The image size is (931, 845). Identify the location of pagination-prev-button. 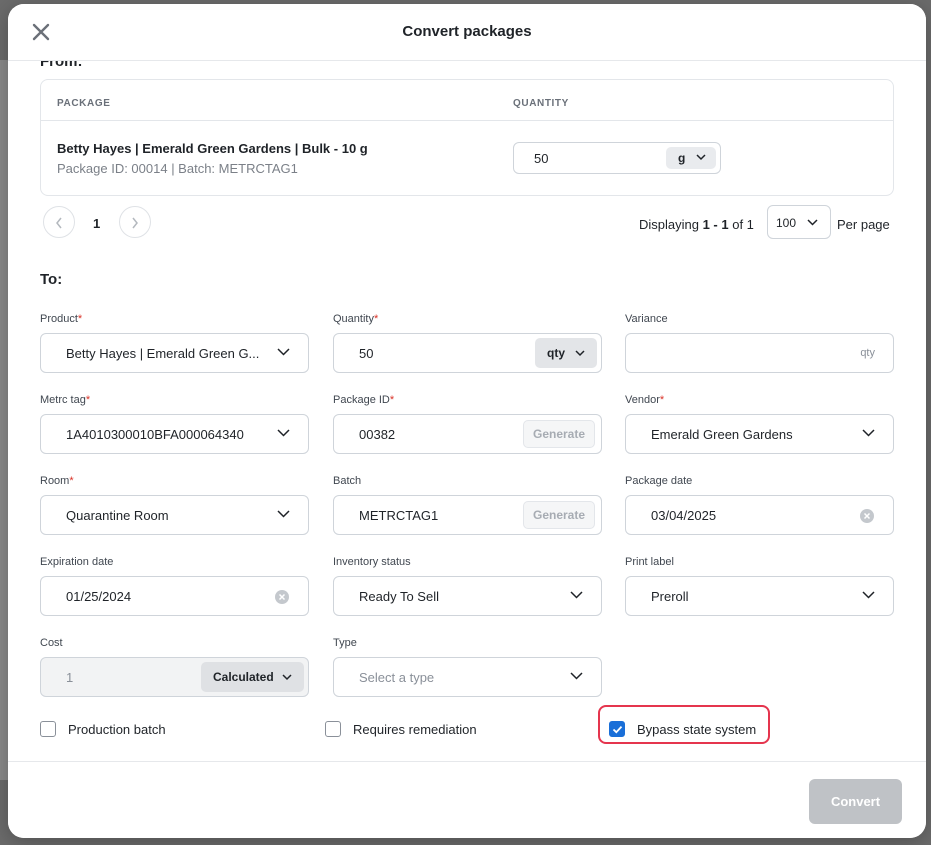
(59, 222).